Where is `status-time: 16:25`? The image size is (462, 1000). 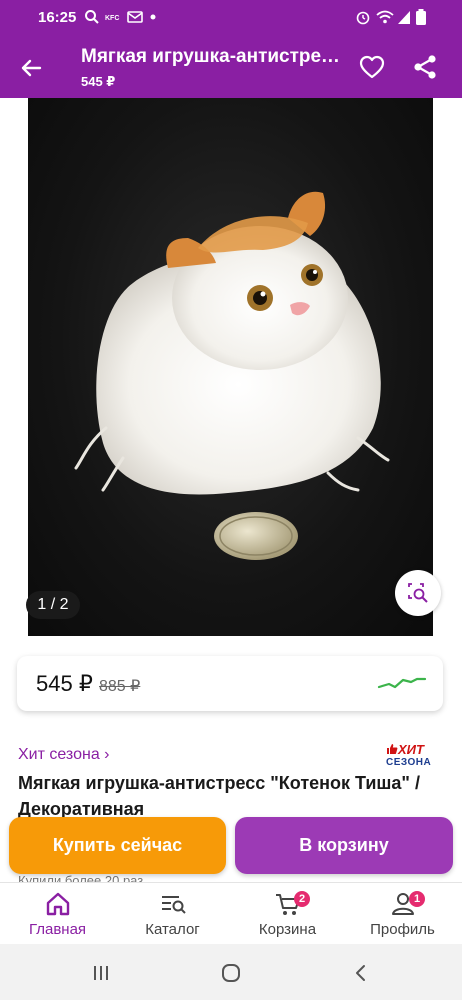 status-time: 16:25 is located at coordinates (57, 17).